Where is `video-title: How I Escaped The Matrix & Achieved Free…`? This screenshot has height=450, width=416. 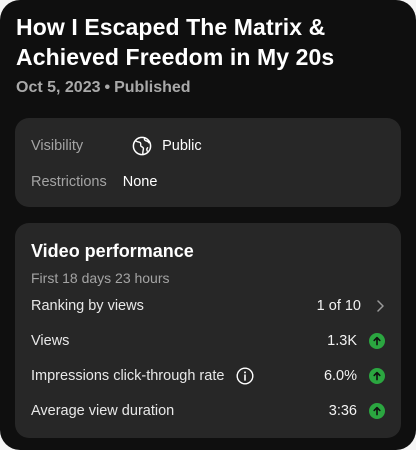
video-title: How I Escaped The Matrix & Achieved Free… is located at coordinates (175, 42).